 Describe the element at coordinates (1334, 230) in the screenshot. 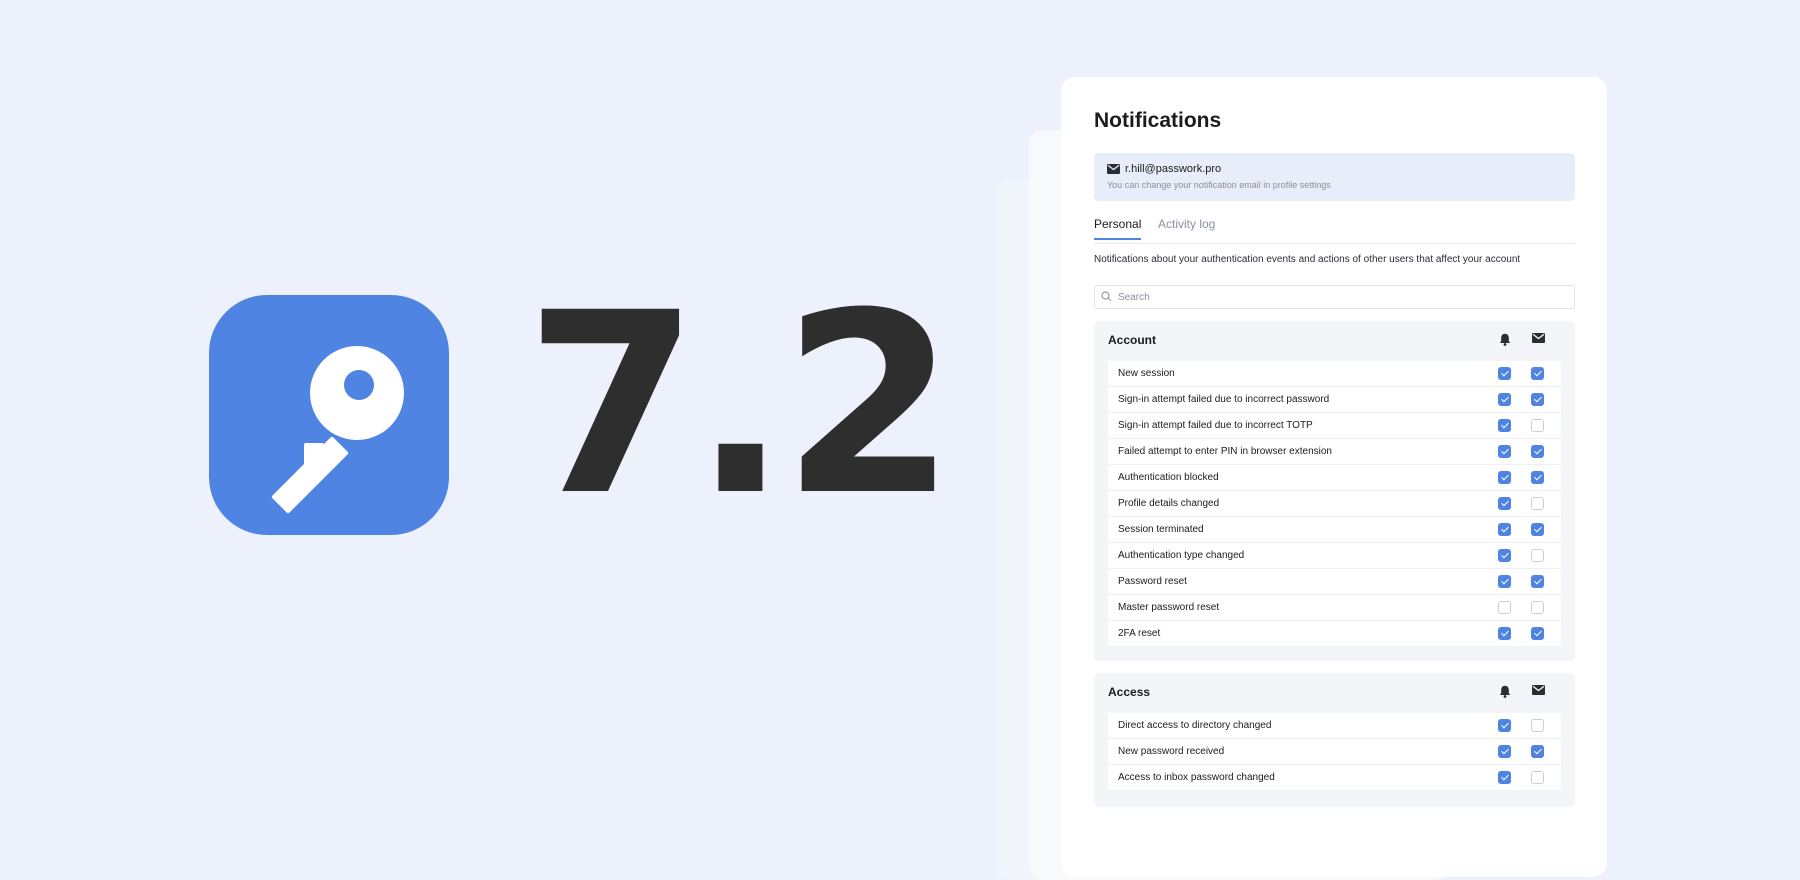

I see `tab-bar: Personal Activity log` at that location.